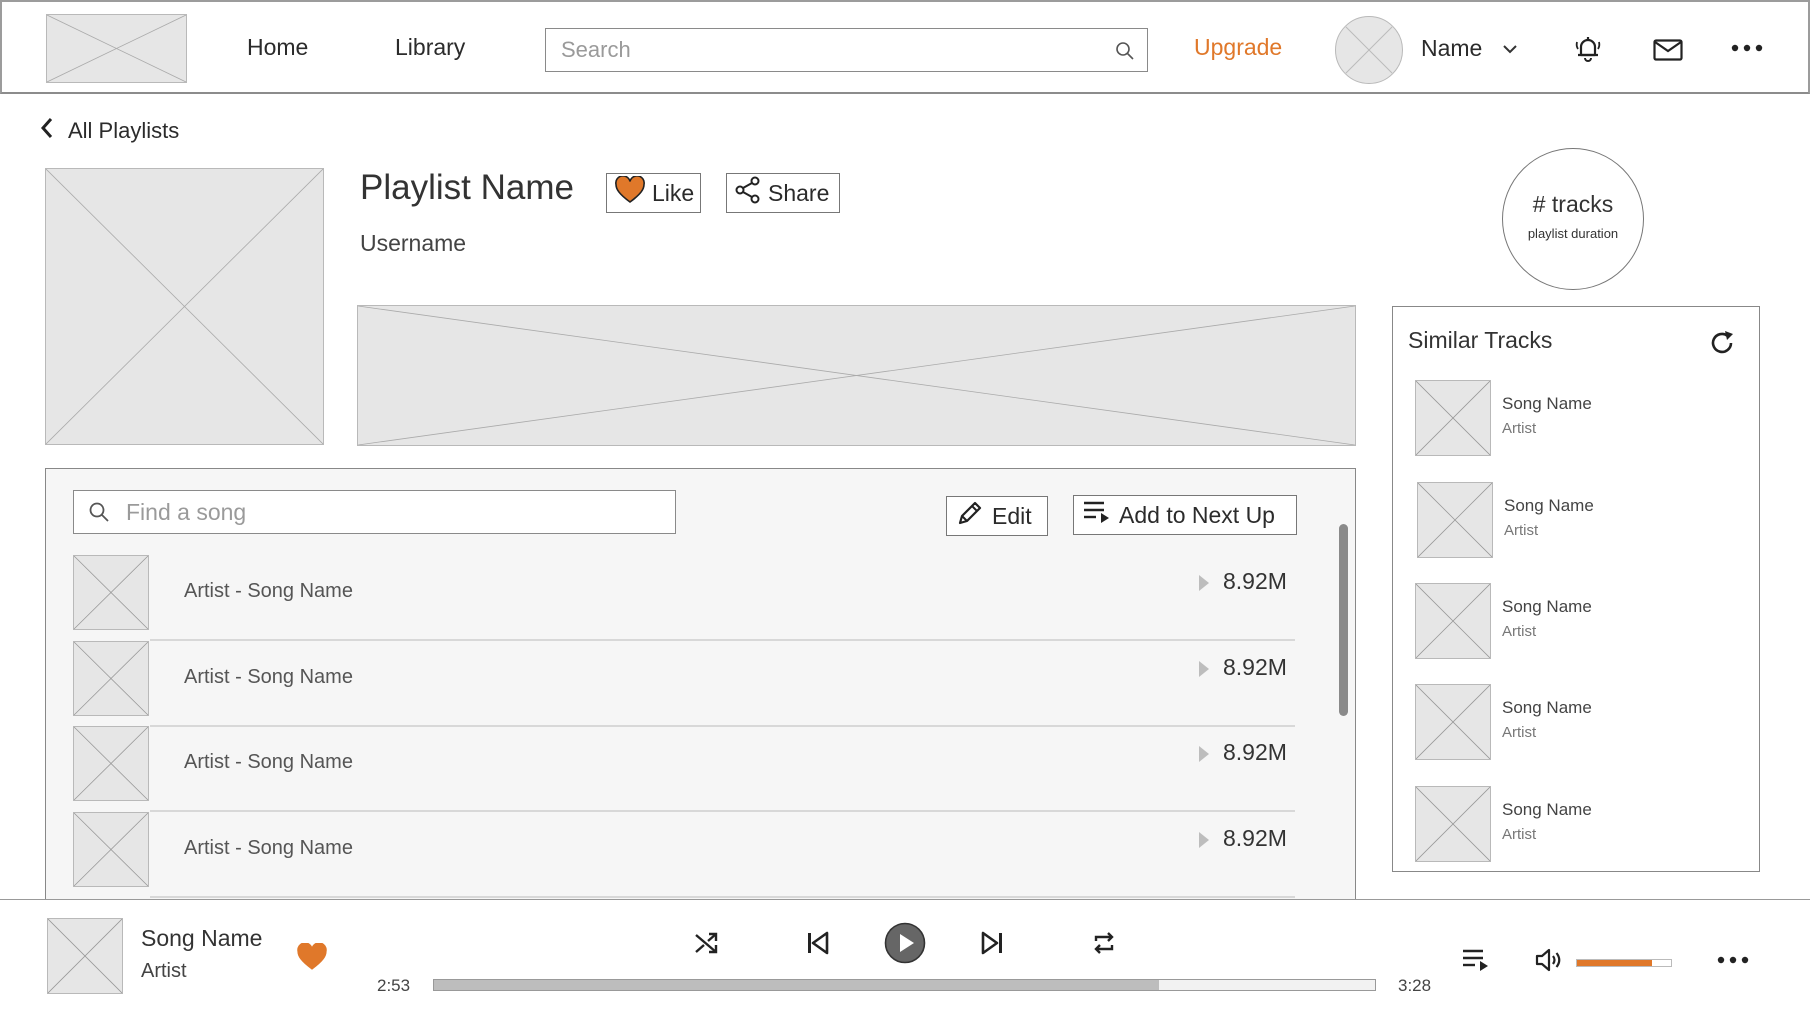 This screenshot has width=1810, height=1016. What do you see at coordinates (796, 985) in the screenshot?
I see `progress-fill` at bounding box center [796, 985].